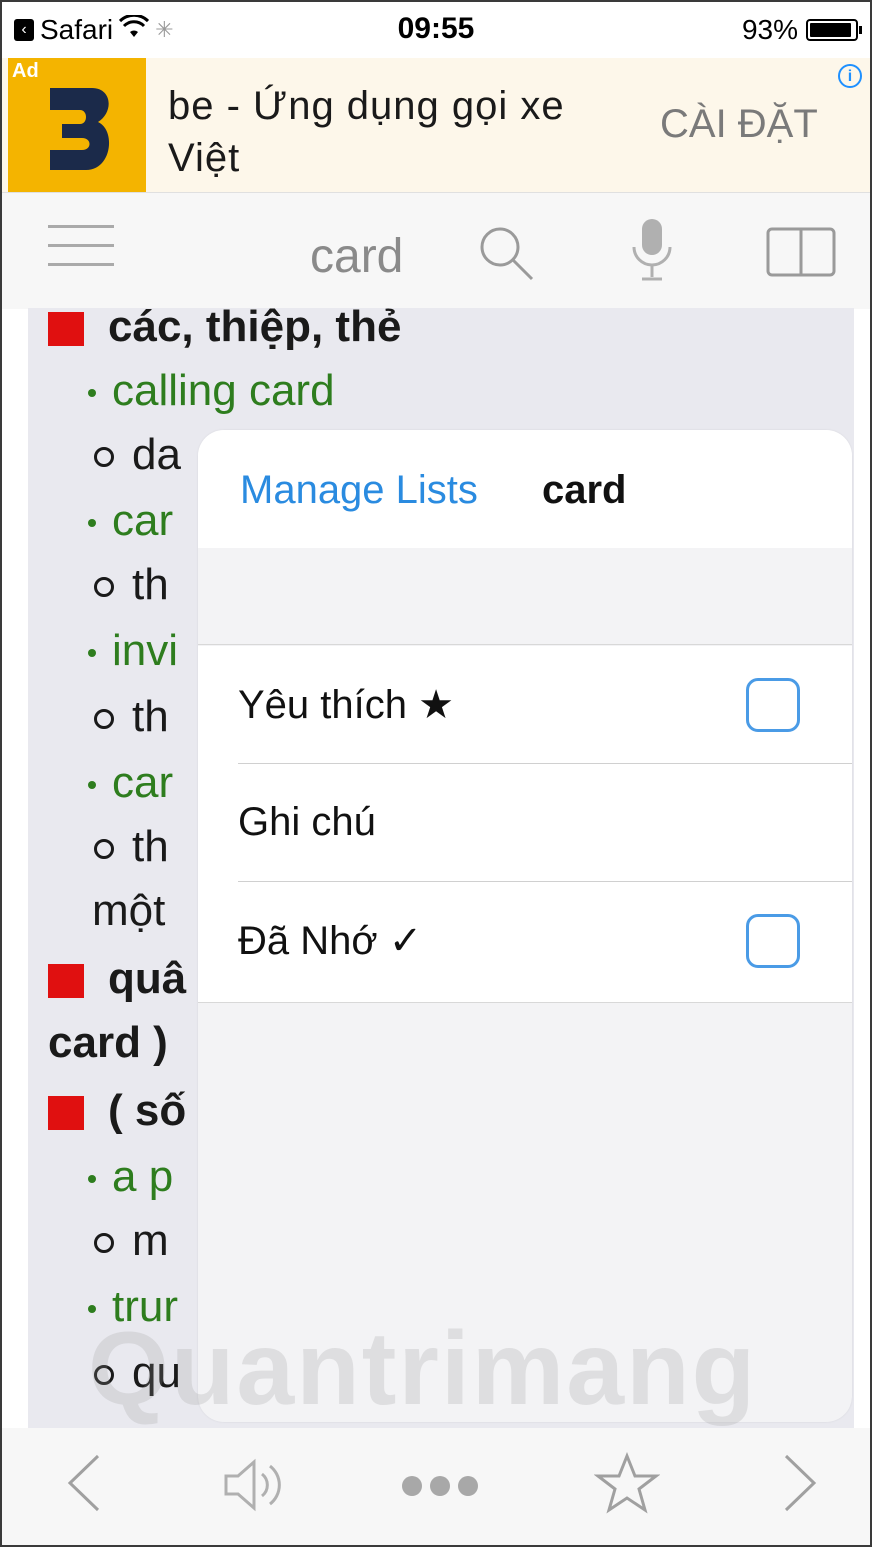  What do you see at coordinates (147, 978) in the screenshot?
I see `entry-line-text: quâ` at bounding box center [147, 978].